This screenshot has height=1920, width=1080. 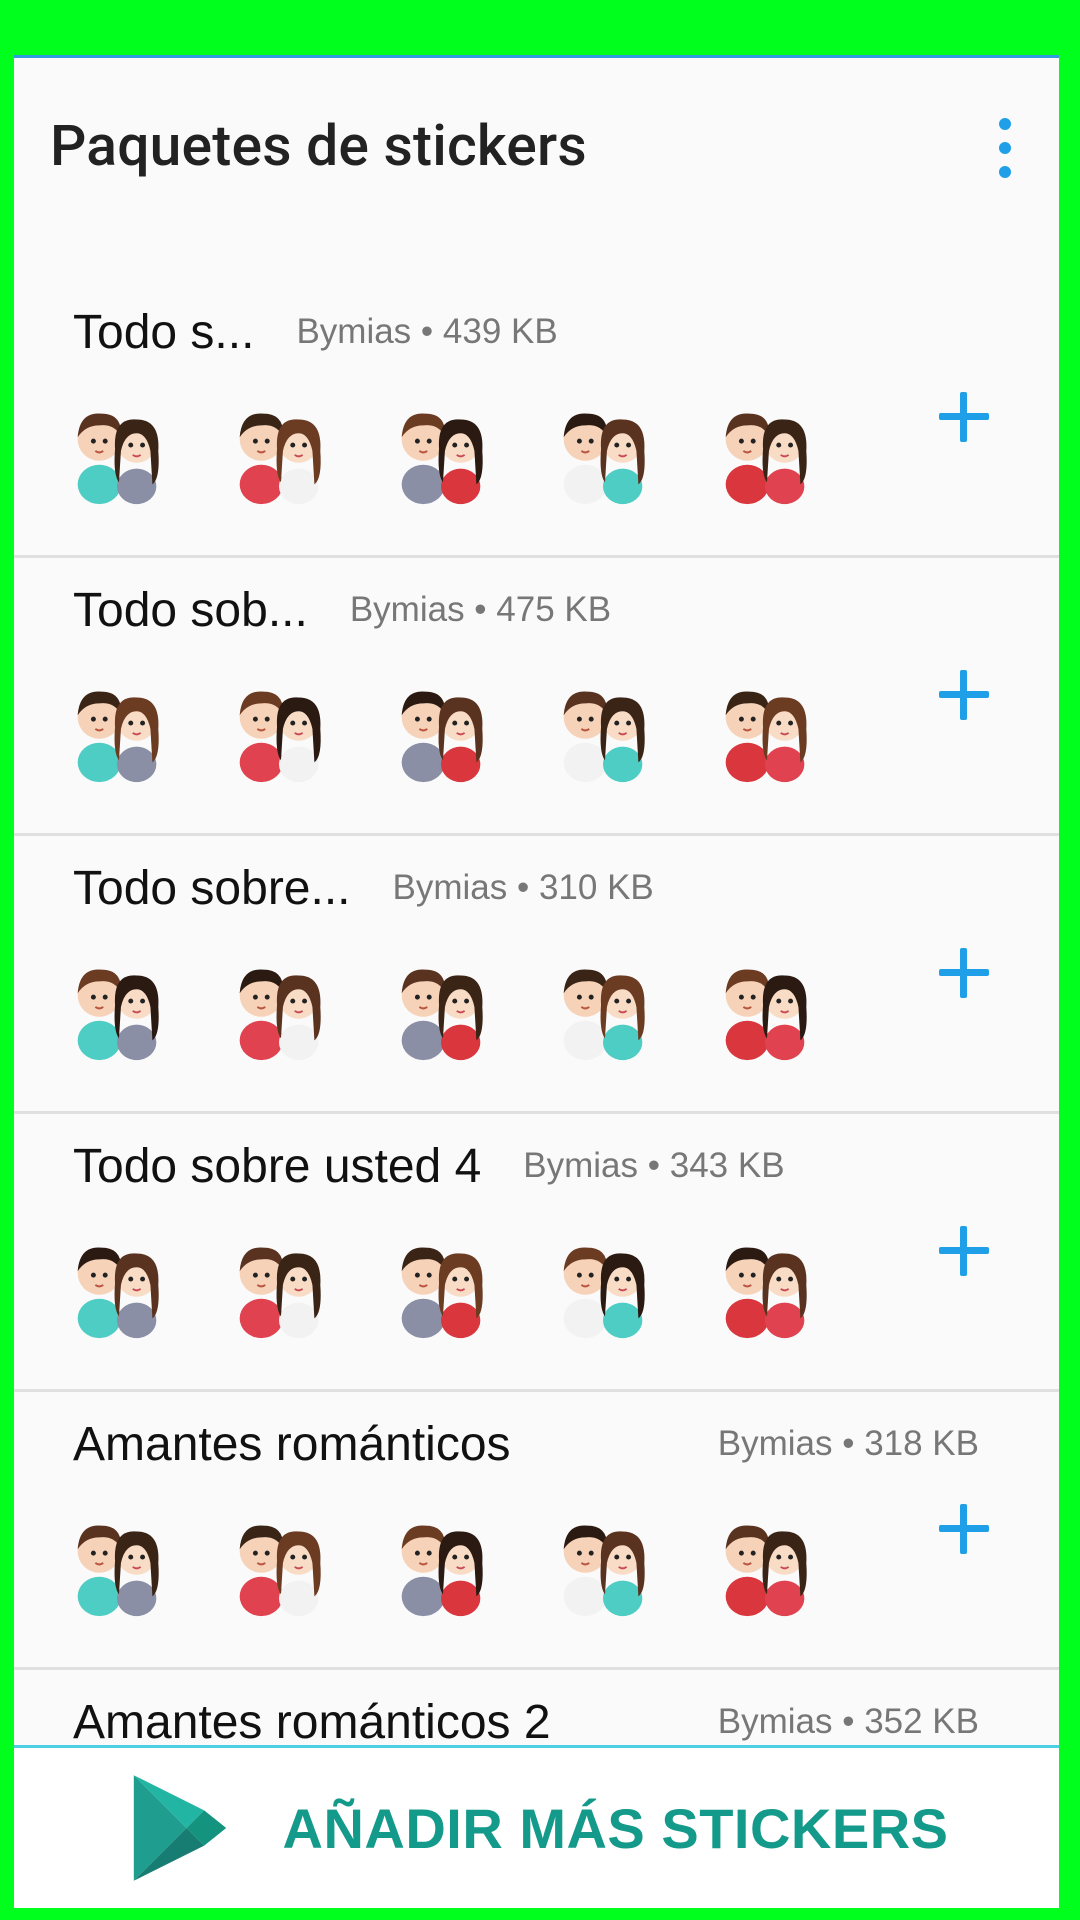 I want to click on pack-meta: Bymias • 343 KB, so click(x=653, y=1166).